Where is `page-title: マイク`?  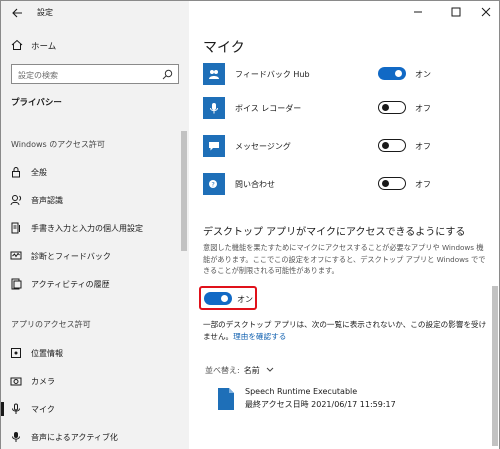
page-title: マイク is located at coordinates (224, 48).